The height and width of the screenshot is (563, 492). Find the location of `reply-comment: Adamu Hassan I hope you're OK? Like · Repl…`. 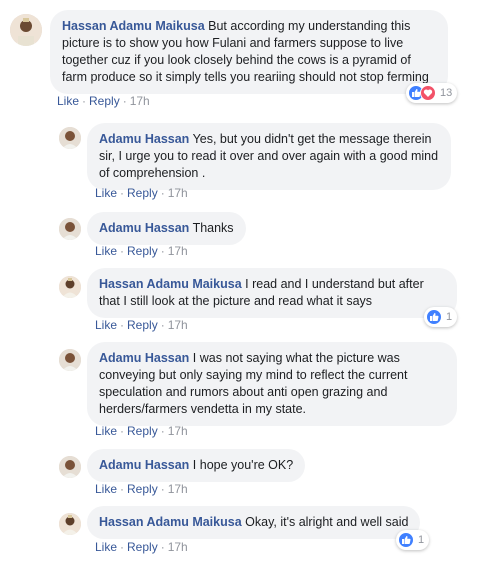

reply-comment: Adamu Hassan I hope you're OK? Like · Repl… is located at coordinates (246, 475).